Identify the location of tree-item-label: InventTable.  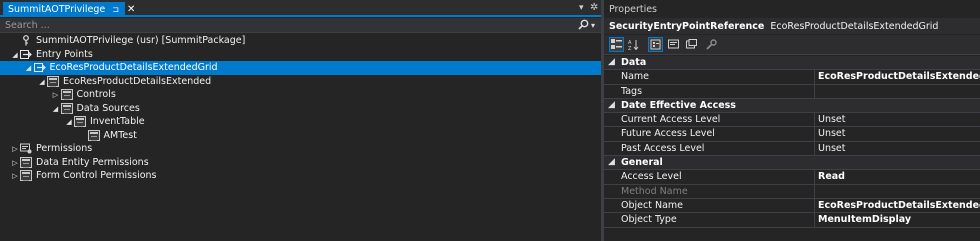
(117, 121).